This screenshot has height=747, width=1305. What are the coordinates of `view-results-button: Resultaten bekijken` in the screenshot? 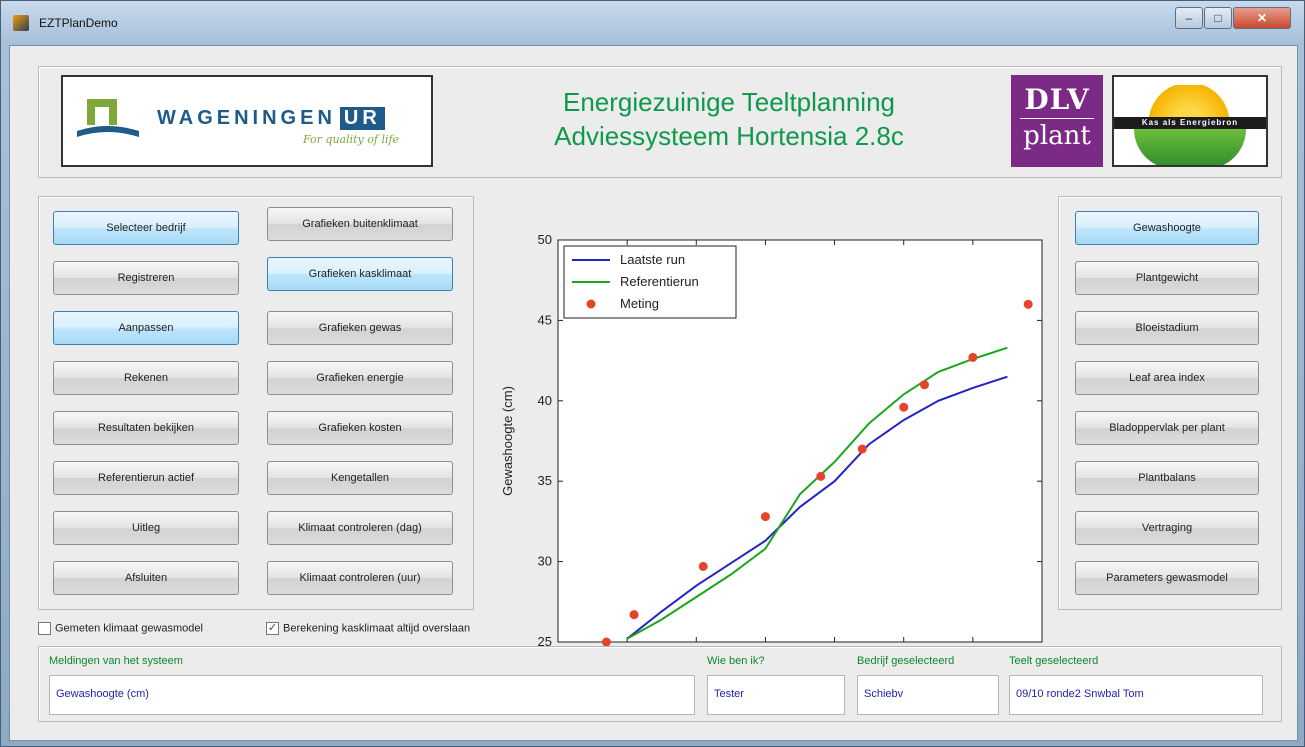 It's located at (146, 428).